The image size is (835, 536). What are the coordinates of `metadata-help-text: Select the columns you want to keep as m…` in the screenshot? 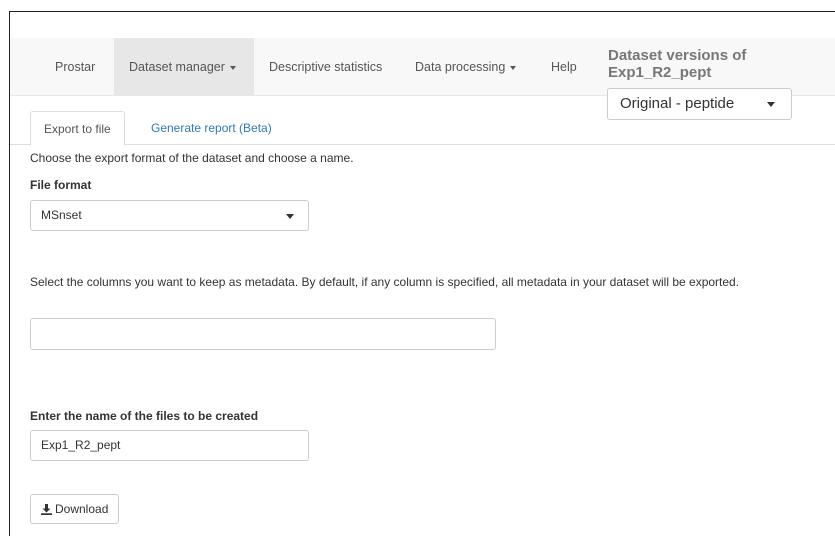 It's located at (385, 282).